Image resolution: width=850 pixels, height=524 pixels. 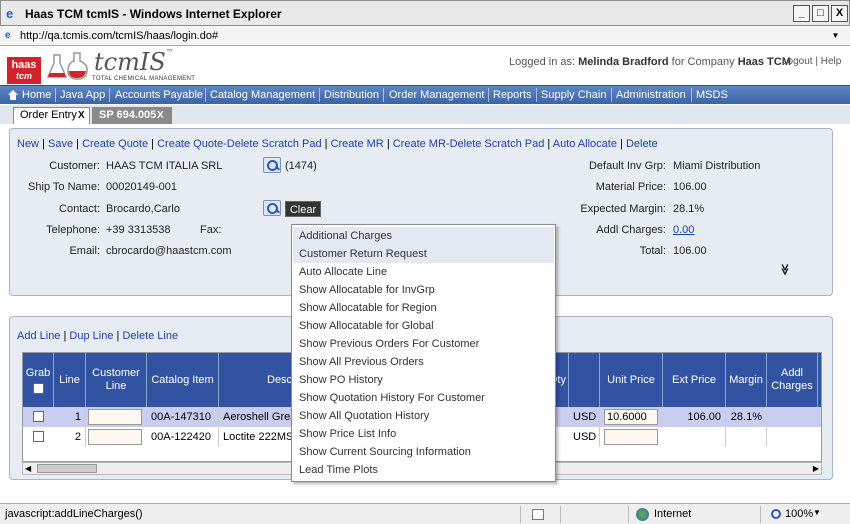 I want to click on save-link: Save, so click(x=60, y=144).